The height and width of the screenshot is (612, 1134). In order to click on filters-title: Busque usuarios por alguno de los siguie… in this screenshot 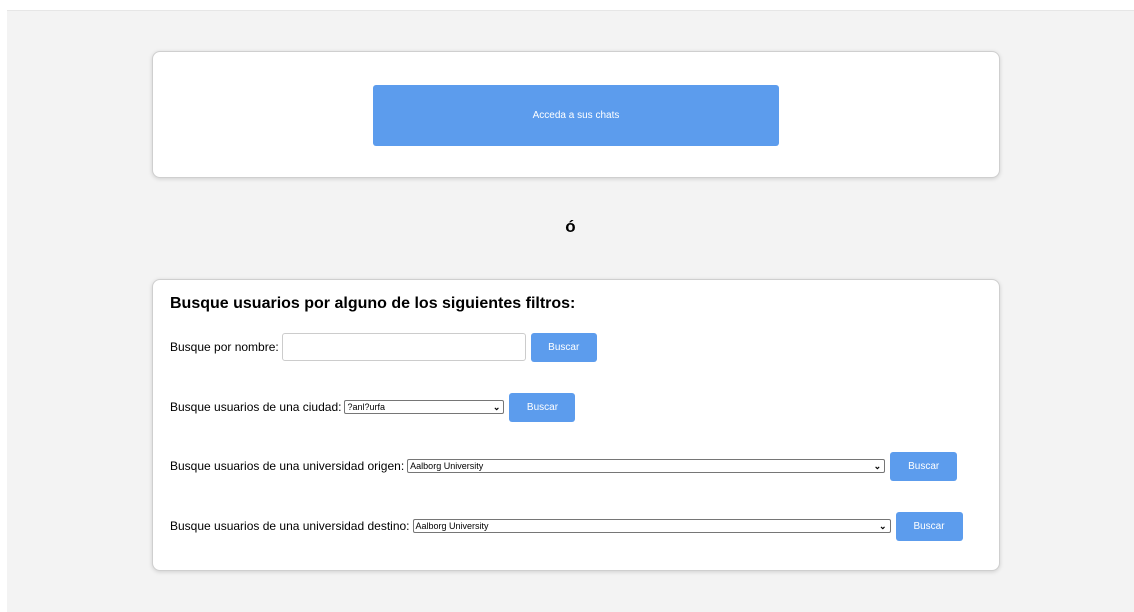, I will do `click(373, 303)`.